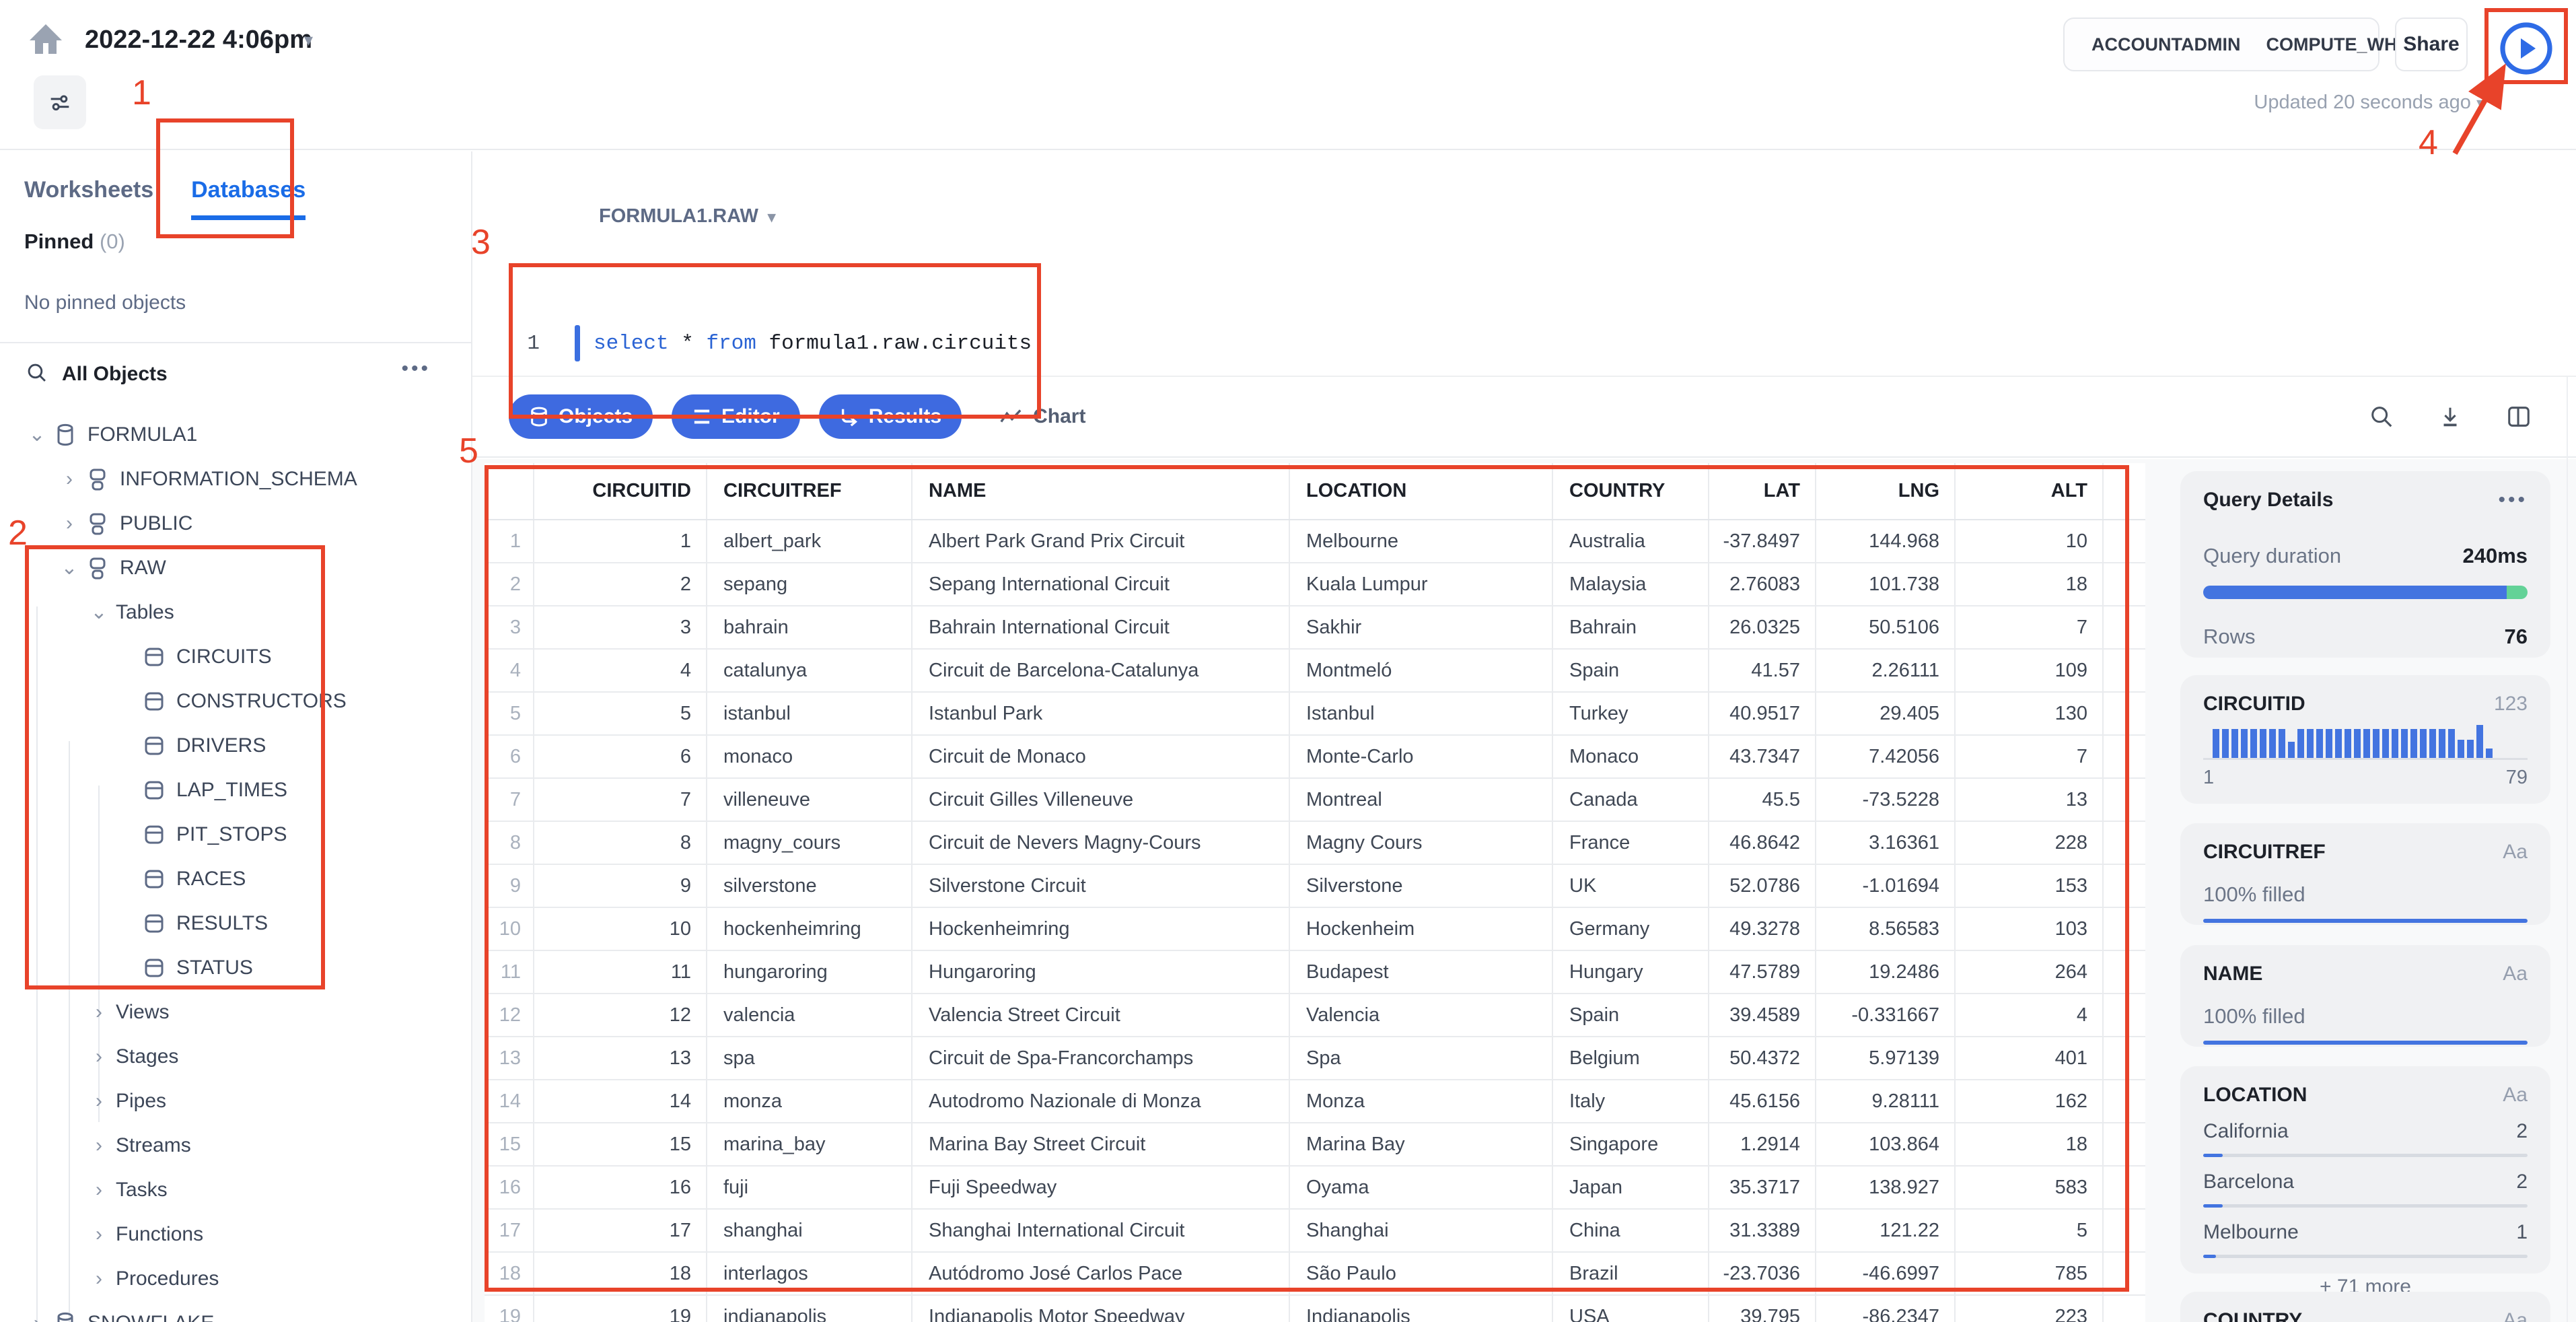 Image resolution: width=2576 pixels, height=1322 pixels. I want to click on cell: Montreal, so click(1421, 800).